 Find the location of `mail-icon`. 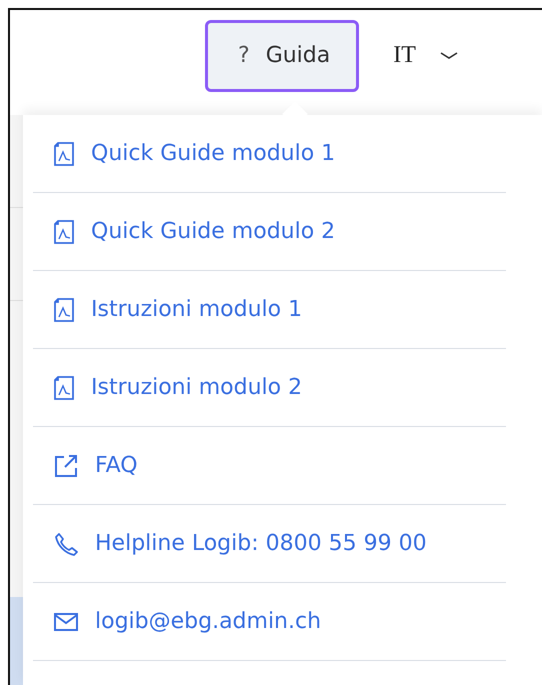

mail-icon is located at coordinates (66, 621).